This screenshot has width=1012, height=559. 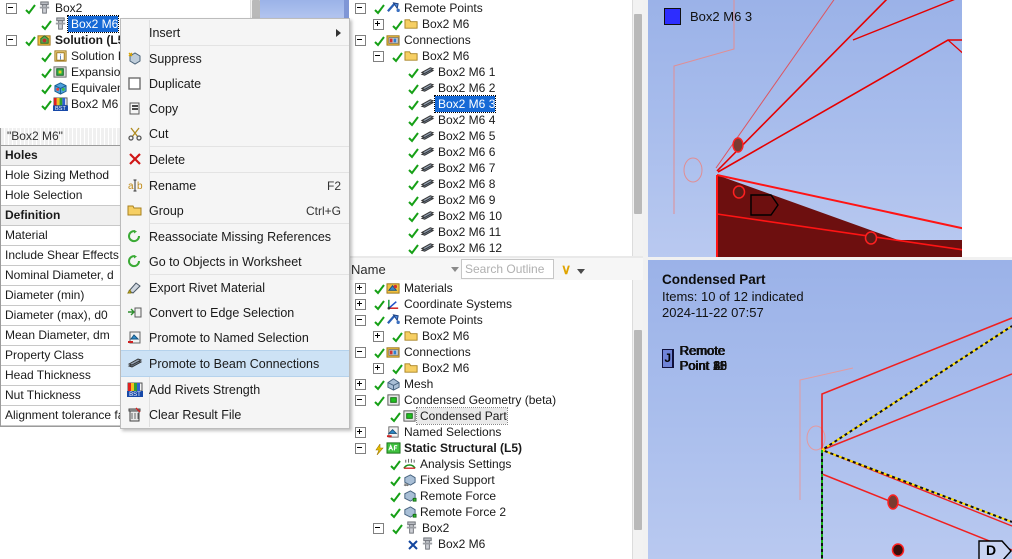 What do you see at coordinates (490, 184) in the screenshot?
I see `tree-row: Box2 M6 8` at bounding box center [490, 184].